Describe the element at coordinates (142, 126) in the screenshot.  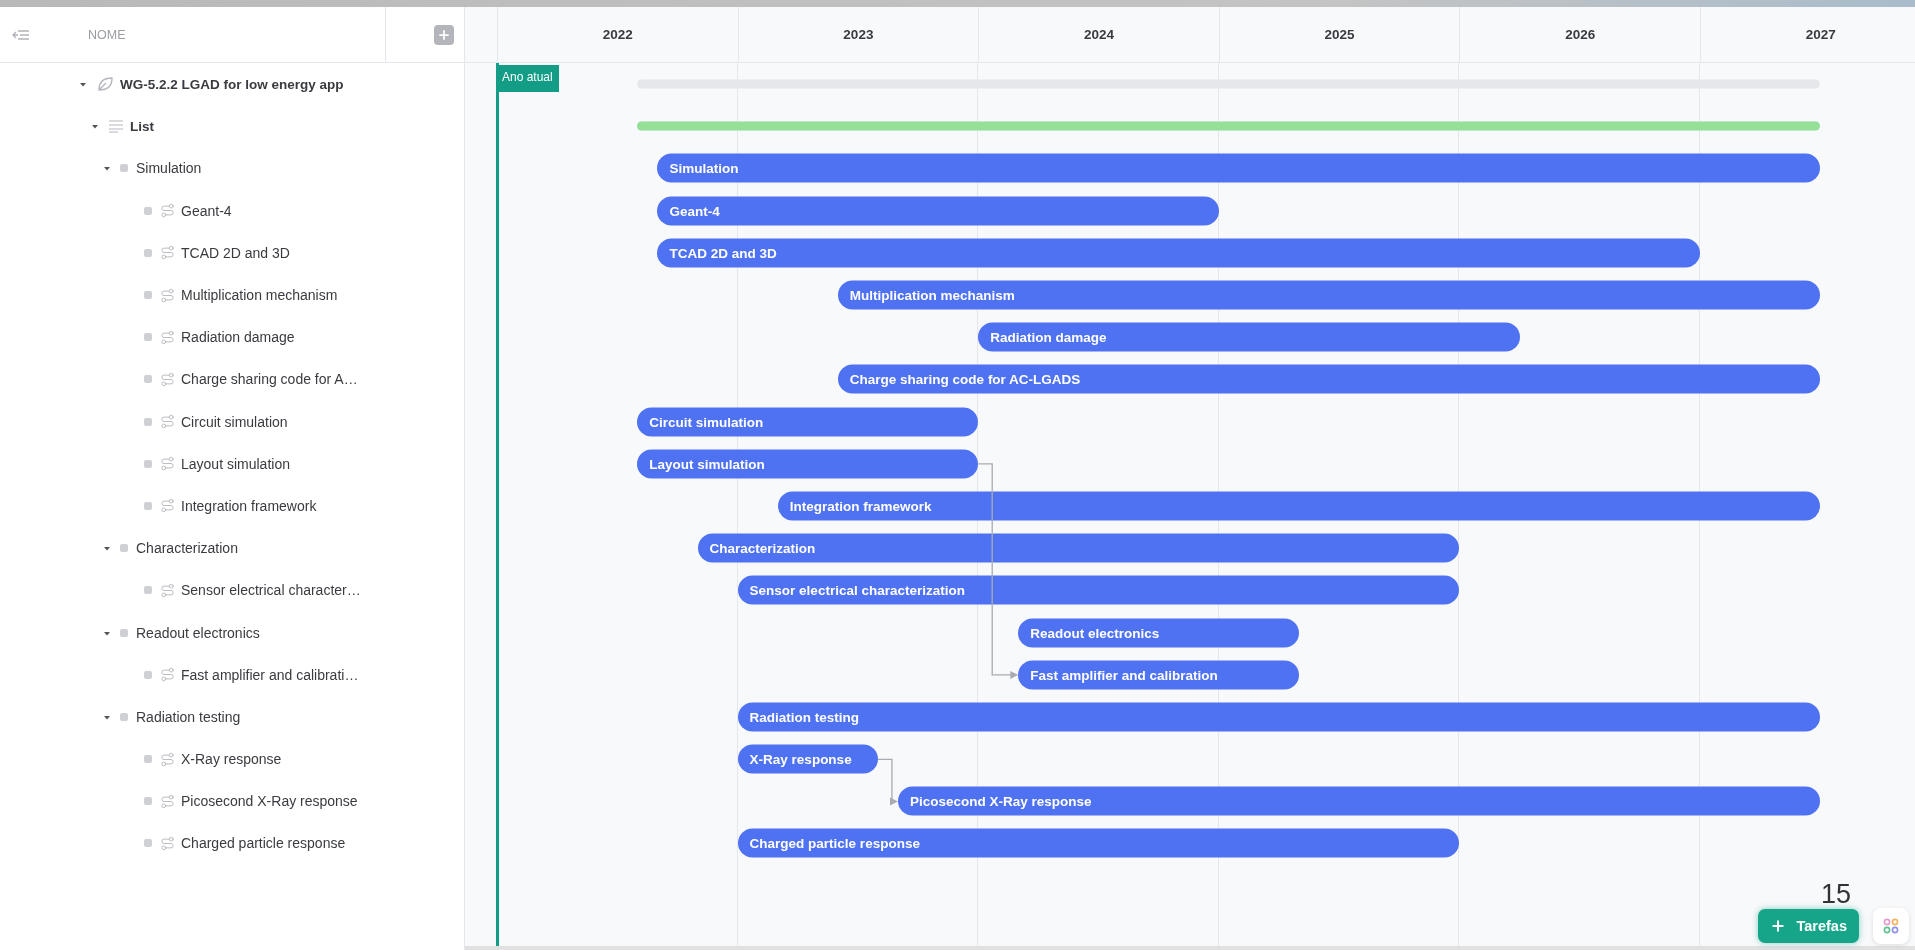
I see `task-name: List` at that location.